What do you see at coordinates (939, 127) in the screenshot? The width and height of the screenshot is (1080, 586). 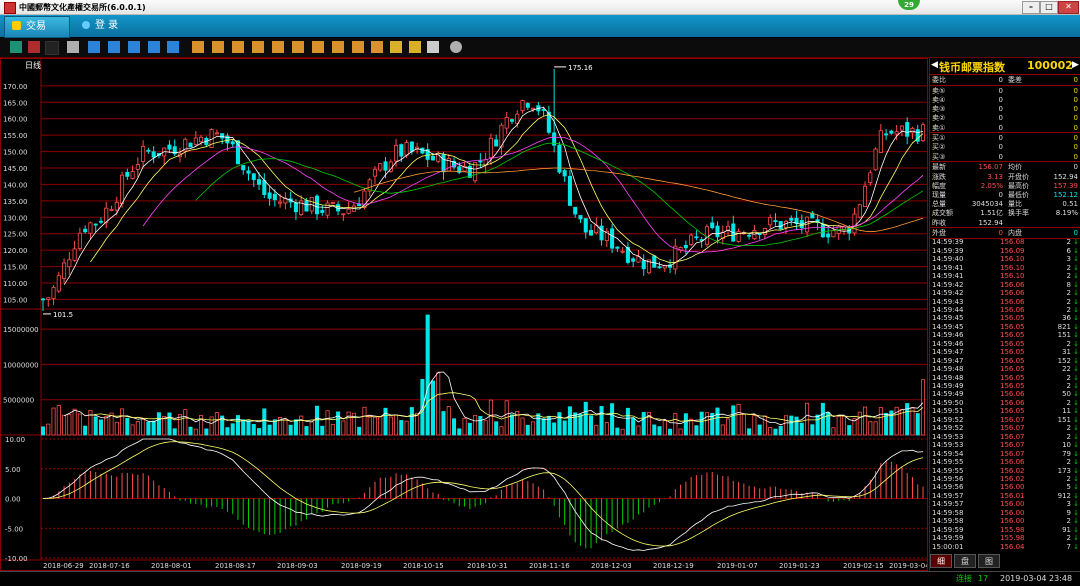 I see `bidask-label: 卖①` at bounding box center [939, 127].